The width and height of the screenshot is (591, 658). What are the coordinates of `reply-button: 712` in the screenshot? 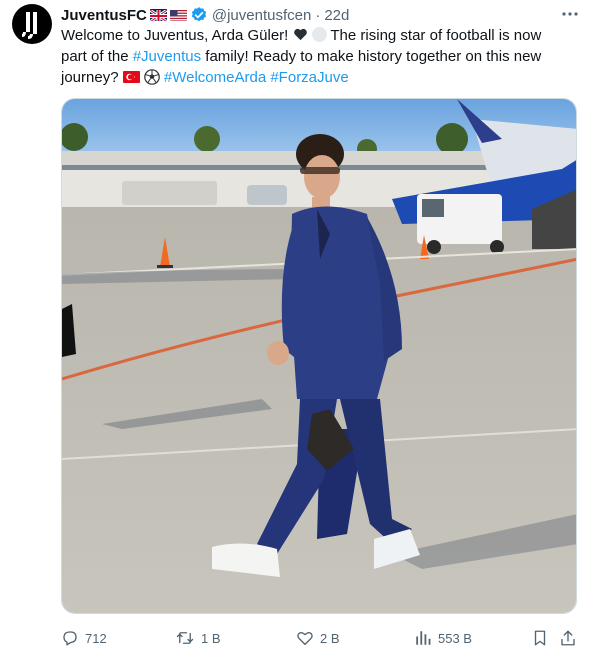 It's located at (84, 638).